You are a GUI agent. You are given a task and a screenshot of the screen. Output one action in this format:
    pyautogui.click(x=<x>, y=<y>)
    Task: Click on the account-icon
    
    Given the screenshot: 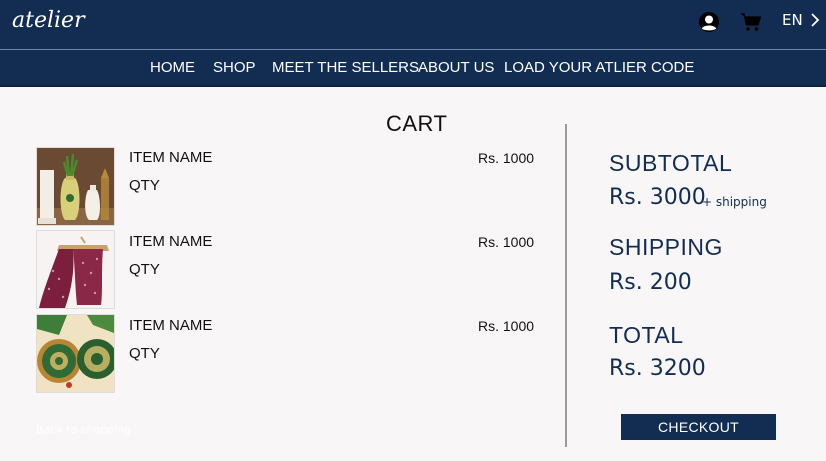 What is the action you would take?
    pyautogui.click(x=709, y=22)
    